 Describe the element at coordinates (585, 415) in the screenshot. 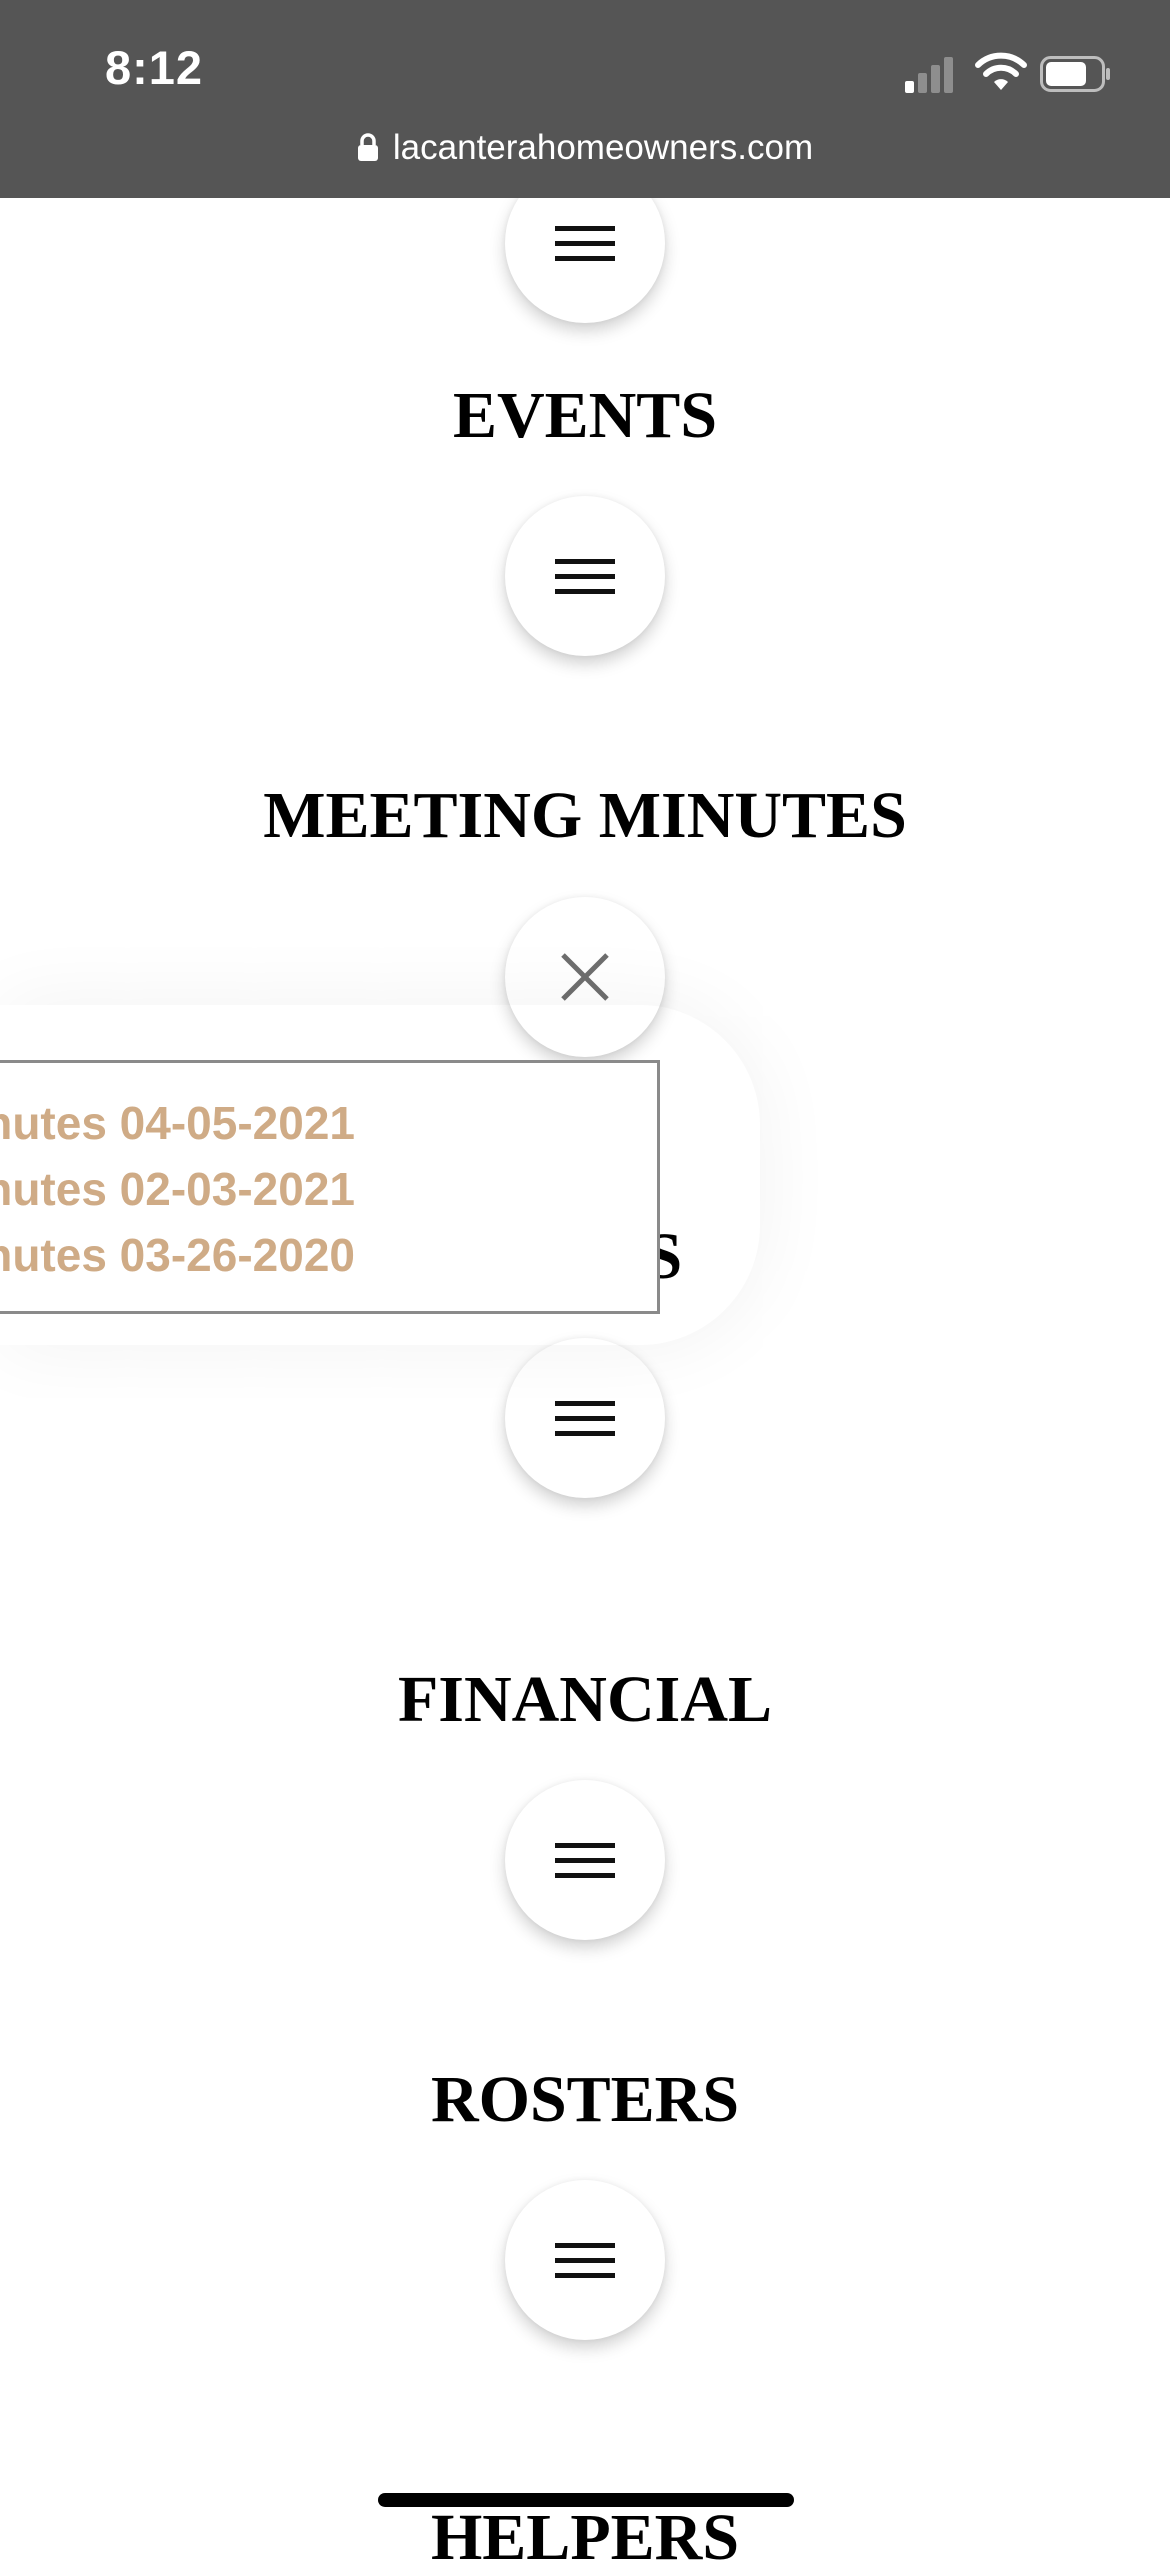

I see `section-title-events: EVENTS` at that location.